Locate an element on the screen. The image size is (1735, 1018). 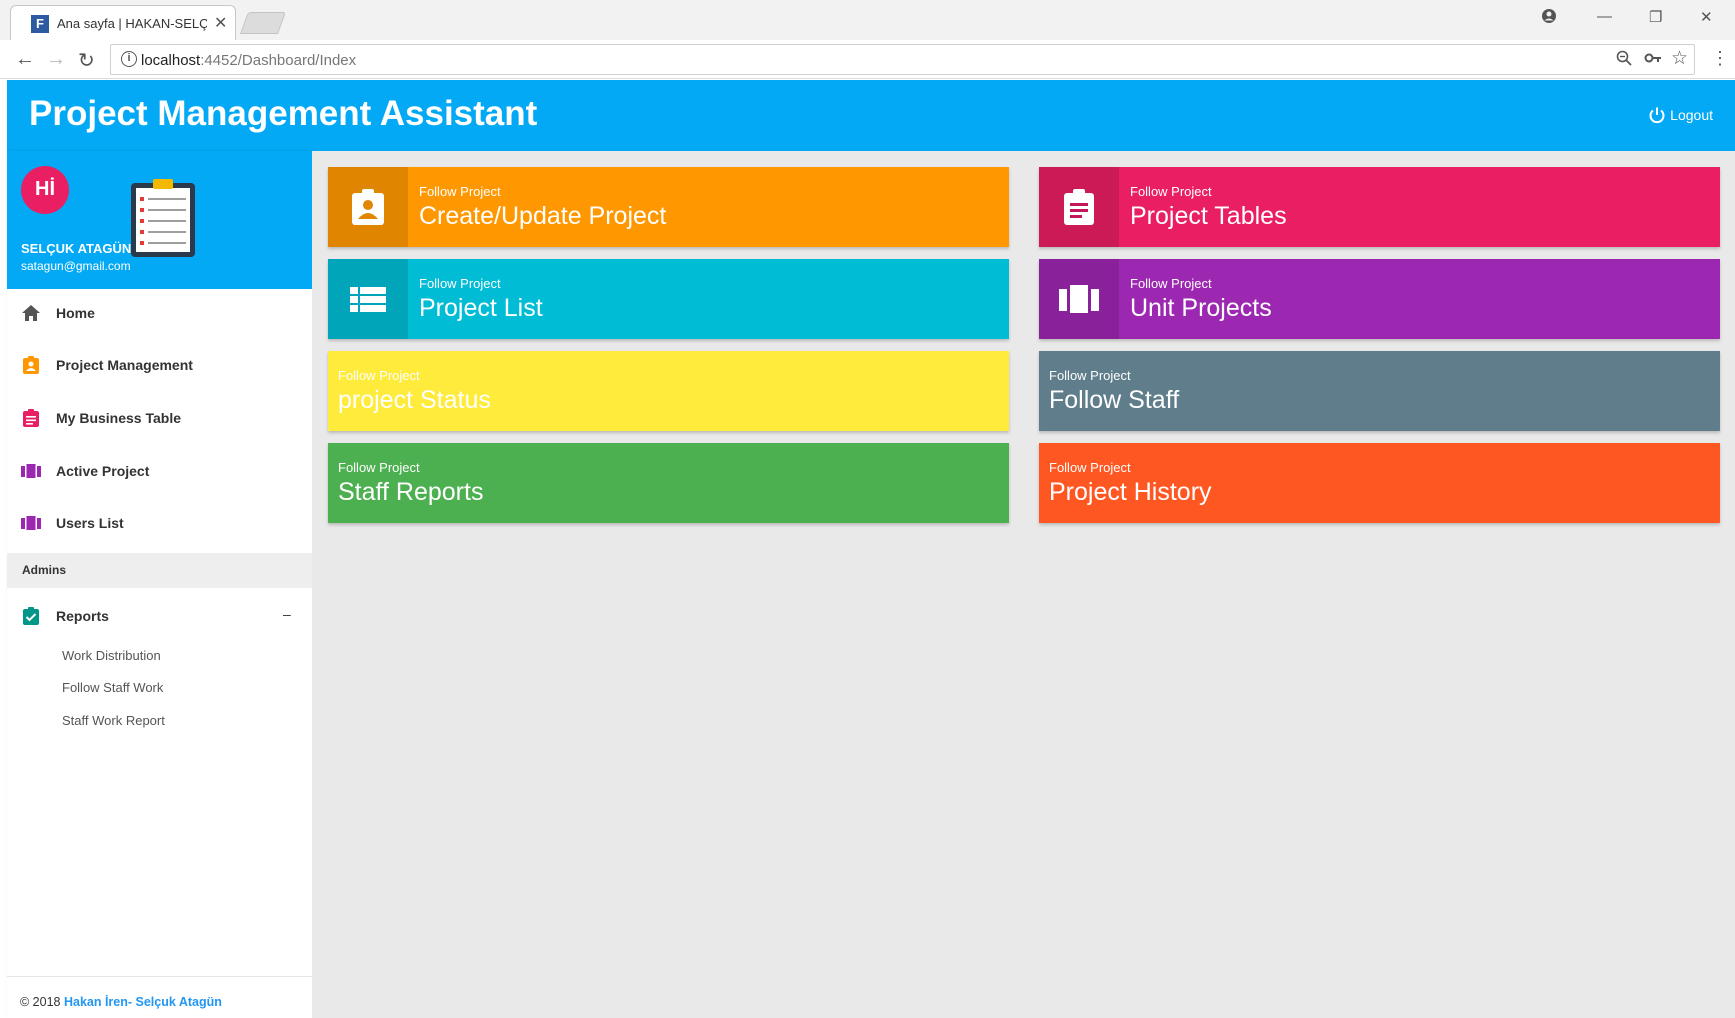
card-title: Unit Projects is located at coordinates (1201, 308).